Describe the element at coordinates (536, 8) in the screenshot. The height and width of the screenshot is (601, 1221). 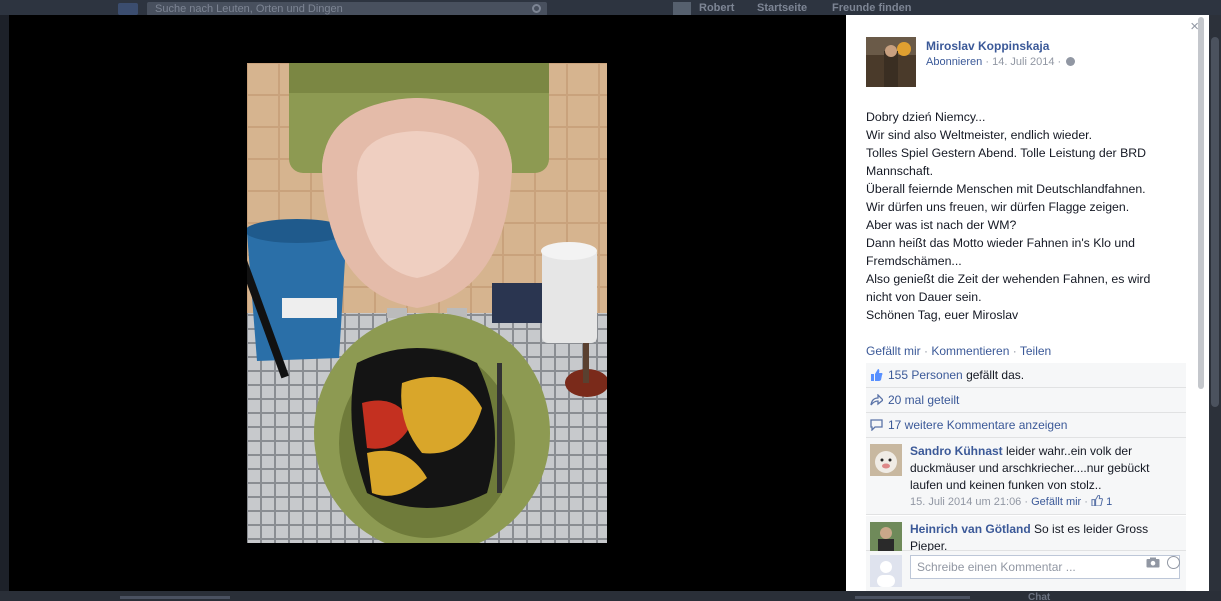
I see `search-icon` at that location.